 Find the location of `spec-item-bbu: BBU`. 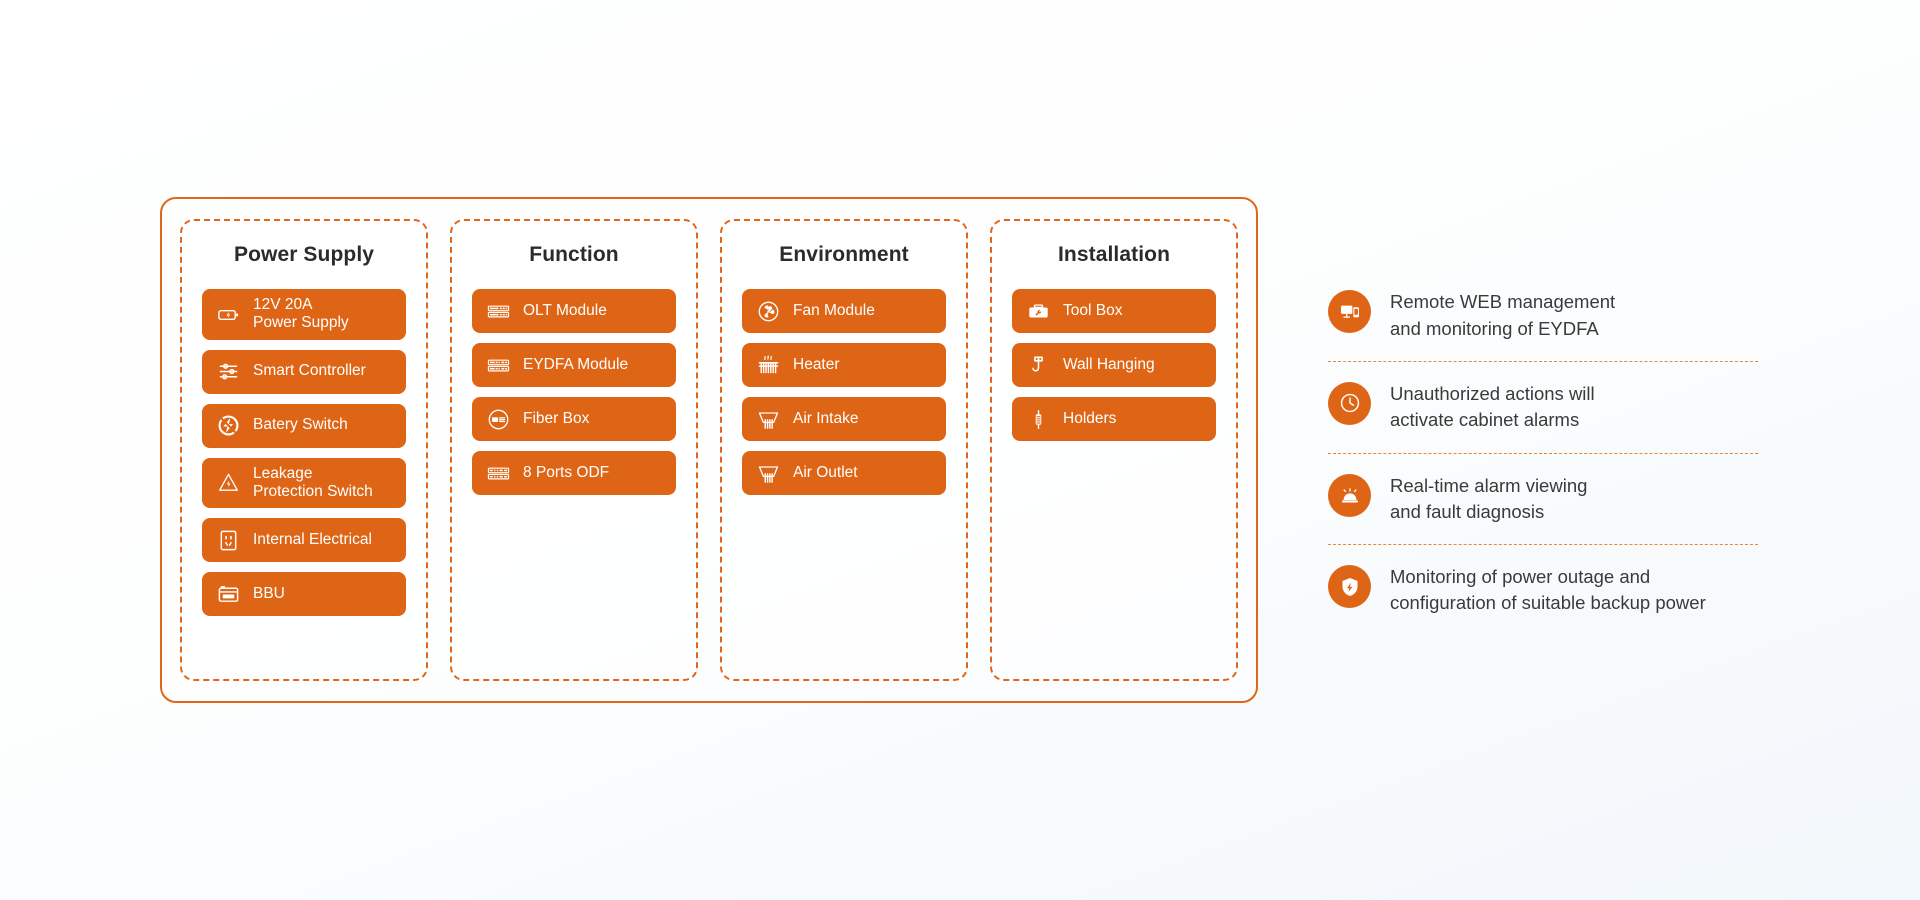

spec-item-bbu: BBU is located at coordinates (304, 594).